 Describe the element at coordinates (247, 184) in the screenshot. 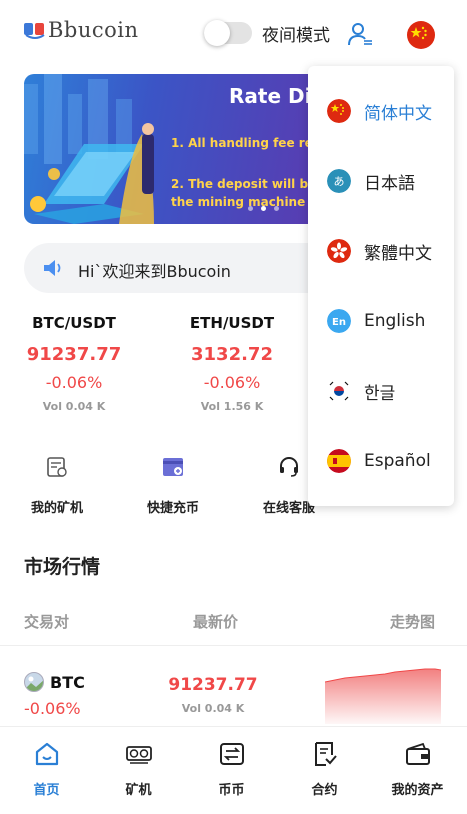

I see `banner-line-2: 2. The deposit will be r` at that location.